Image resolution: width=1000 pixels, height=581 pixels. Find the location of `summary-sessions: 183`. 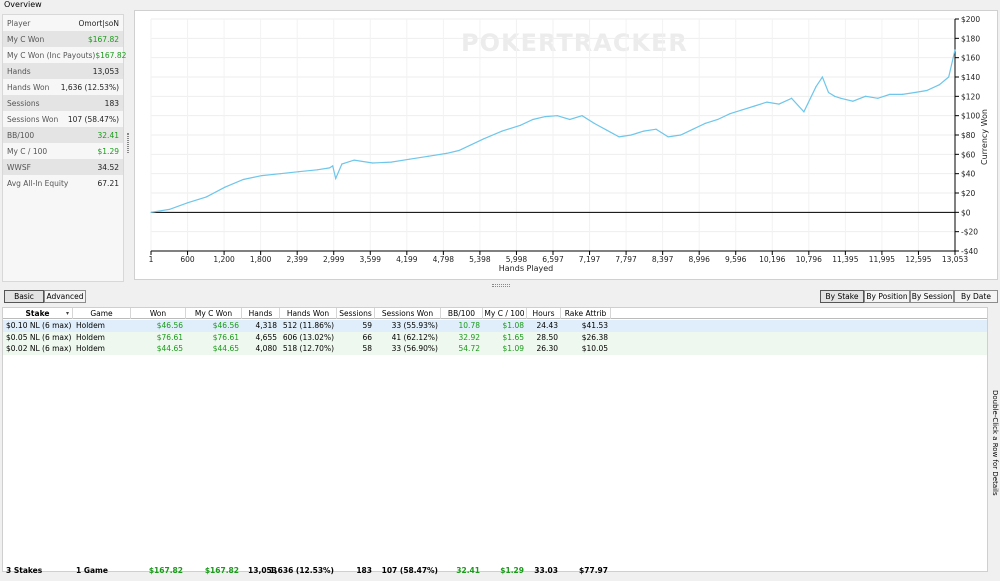

summary-sessions: 183 is located at coordinates (364, 570).